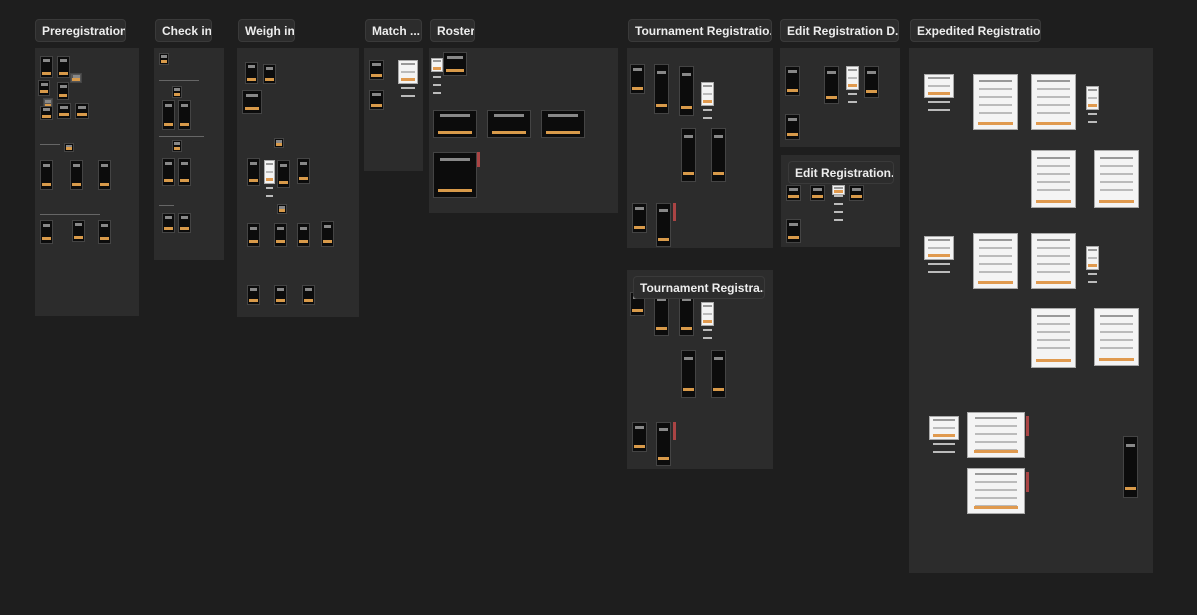 This screenshot has height=615, width=1197. What do you see at coordinates (840, 97) in the screenshot?
I see `section-edit-registration-details` at bounding box center [840, 97].